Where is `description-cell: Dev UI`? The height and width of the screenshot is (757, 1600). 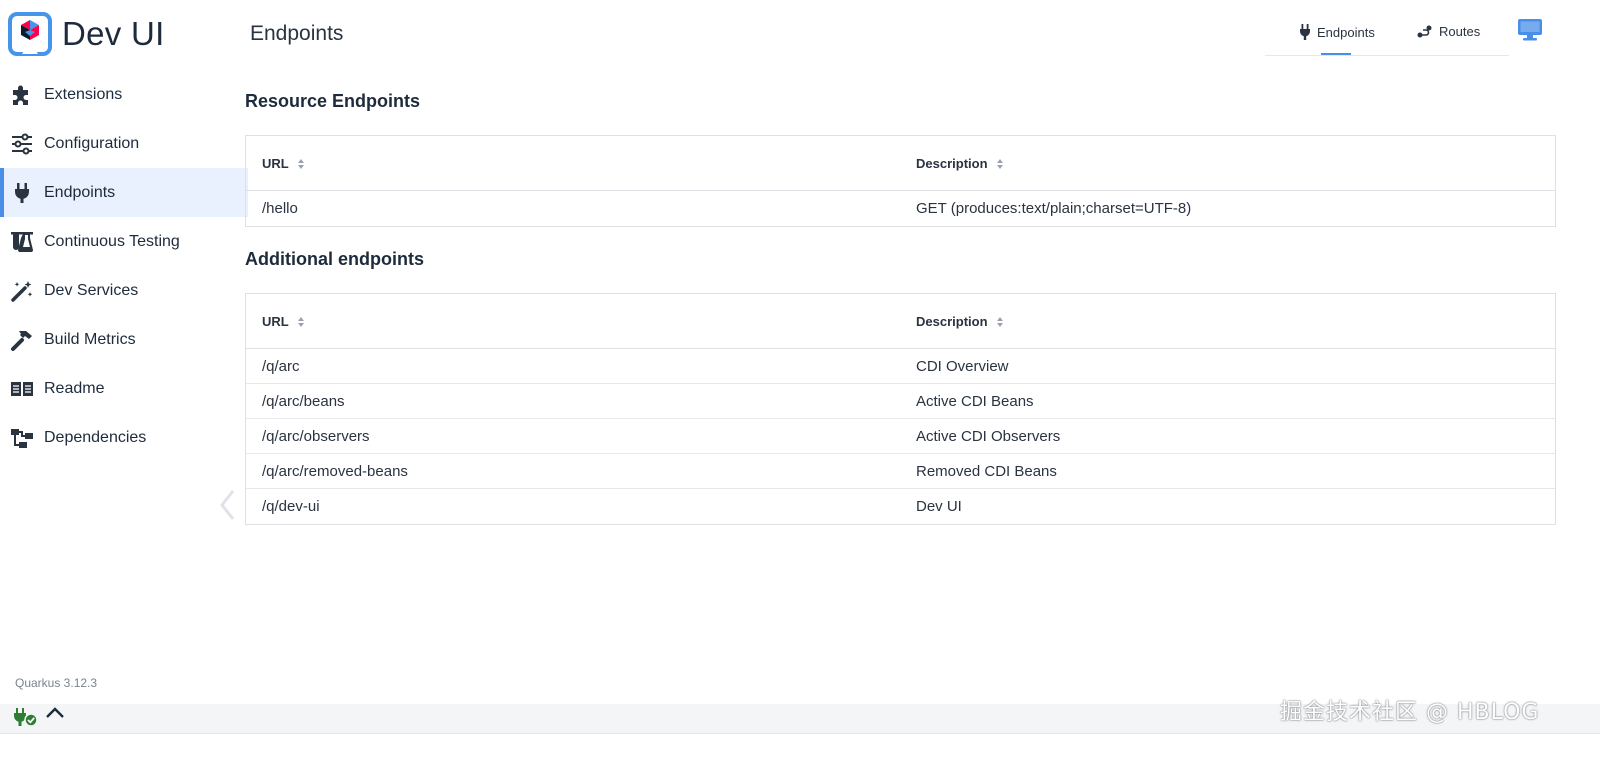 description-cell: Dev UI is located at coordinates (939, 506).